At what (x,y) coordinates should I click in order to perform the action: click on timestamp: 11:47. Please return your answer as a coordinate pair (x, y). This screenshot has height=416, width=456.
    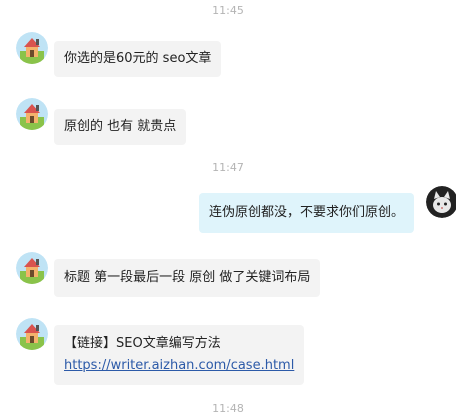
    Looking at the image, I should click on (228, 167).